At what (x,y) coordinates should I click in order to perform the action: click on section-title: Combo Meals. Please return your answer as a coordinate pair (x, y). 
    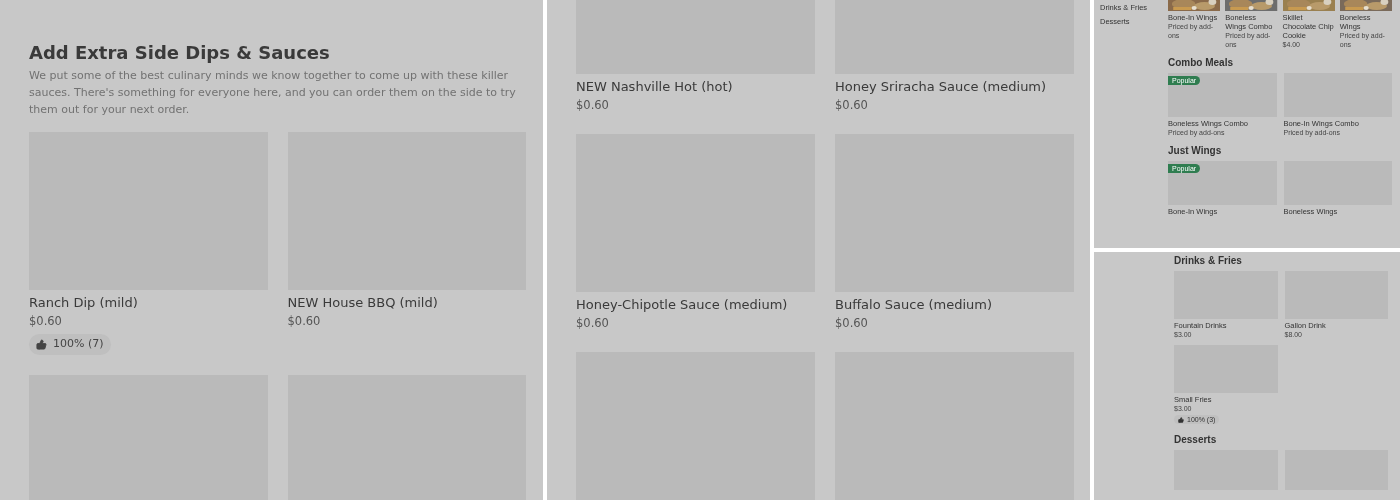
    Looking at the image, I should click on (1201, 63).